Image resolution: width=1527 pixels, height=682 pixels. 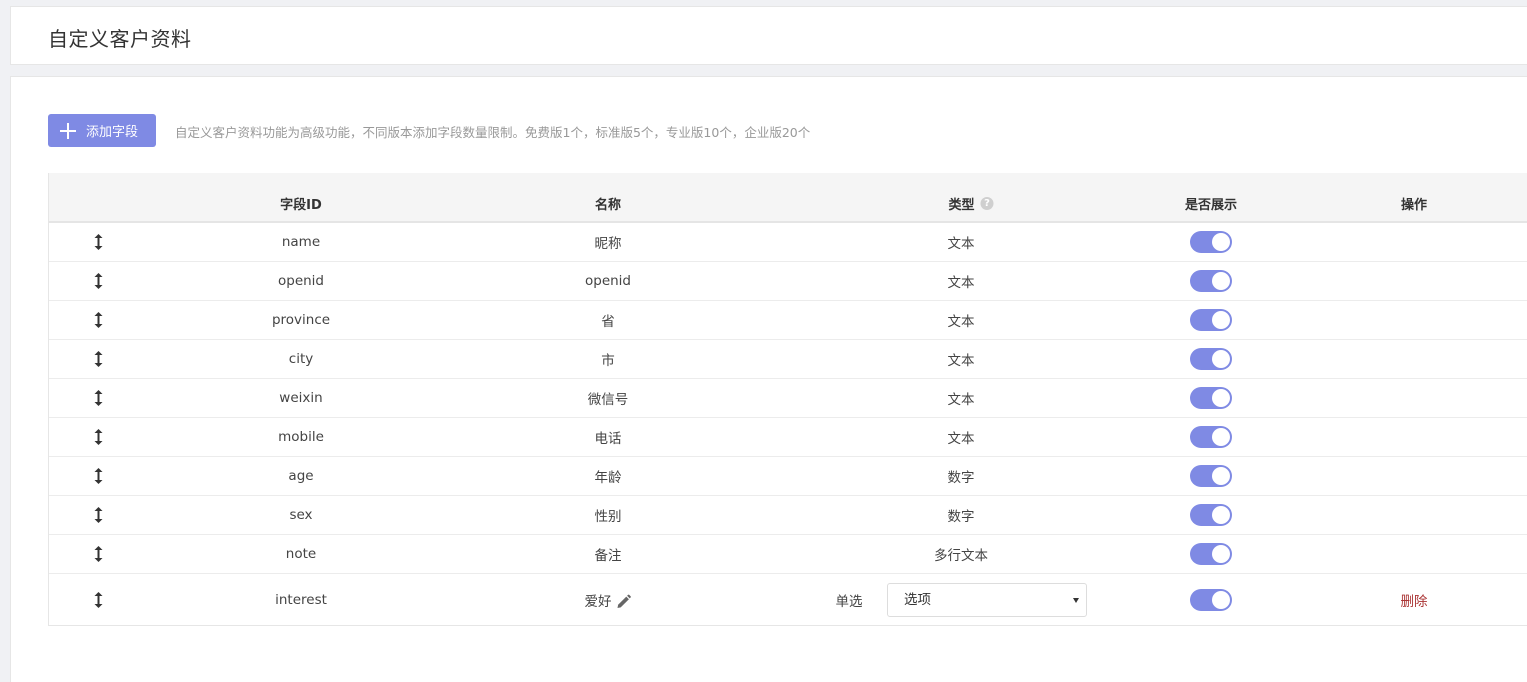 What do you see at coordinates (301, 281) in the screenshot?
I see `cell-field-id: openid` at bounding box center [301, 281].